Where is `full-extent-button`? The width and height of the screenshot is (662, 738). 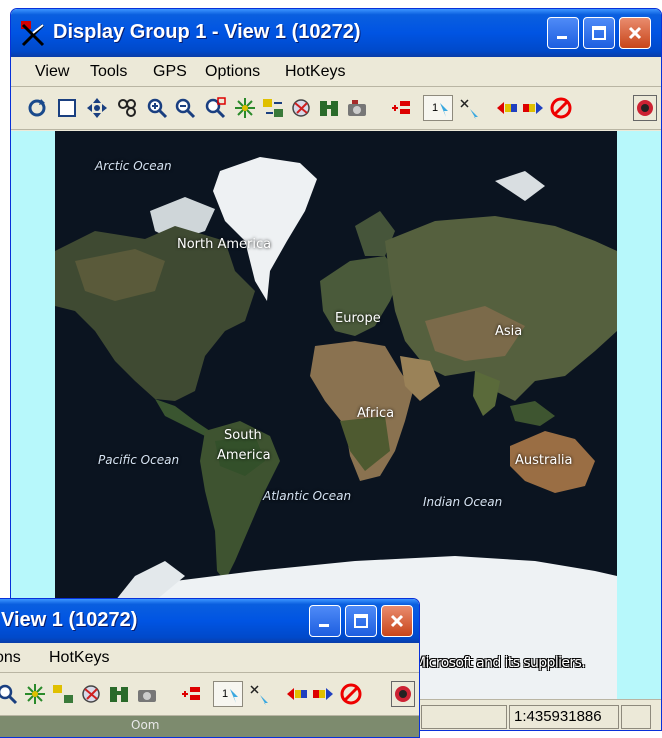 full-extent-button is located at coordinates (67, 108).